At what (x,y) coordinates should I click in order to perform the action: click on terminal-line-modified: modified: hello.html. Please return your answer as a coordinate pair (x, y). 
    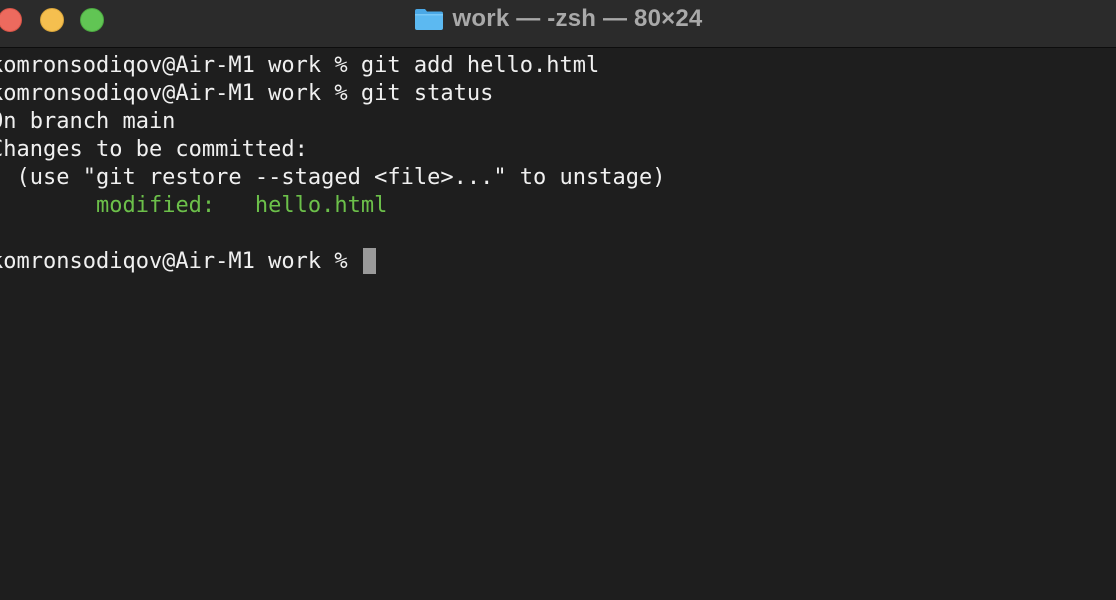
    Looking at the image, I should click on (555, 206).